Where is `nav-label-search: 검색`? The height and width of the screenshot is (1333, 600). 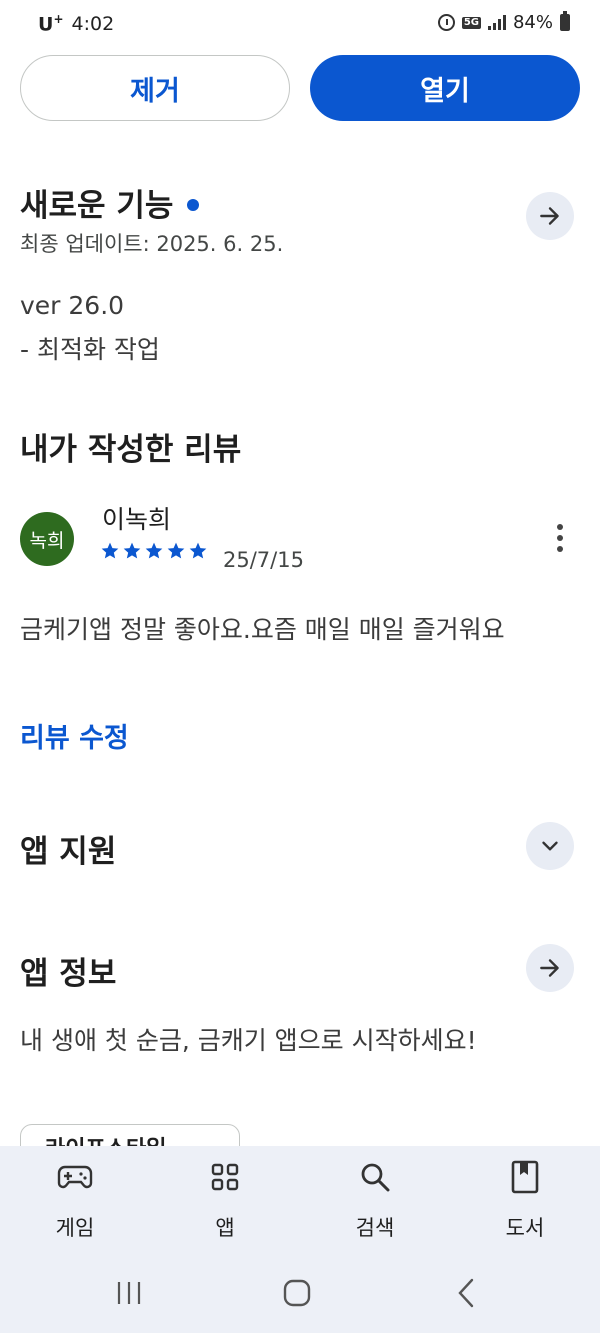
nav-label-search: 검색 is located at coordinates (375, 1228).